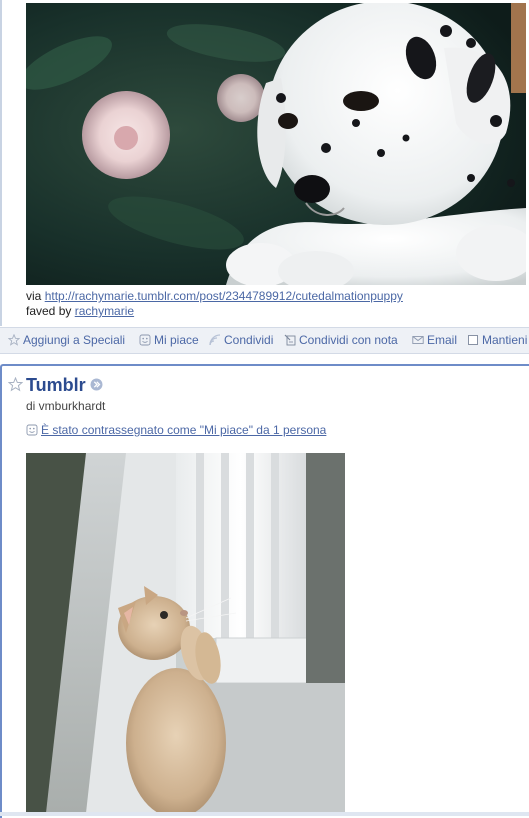  What do you see at coordinates (290, 340) in the screenshot?
I see `note-icon` at bounding box center [290, 340].